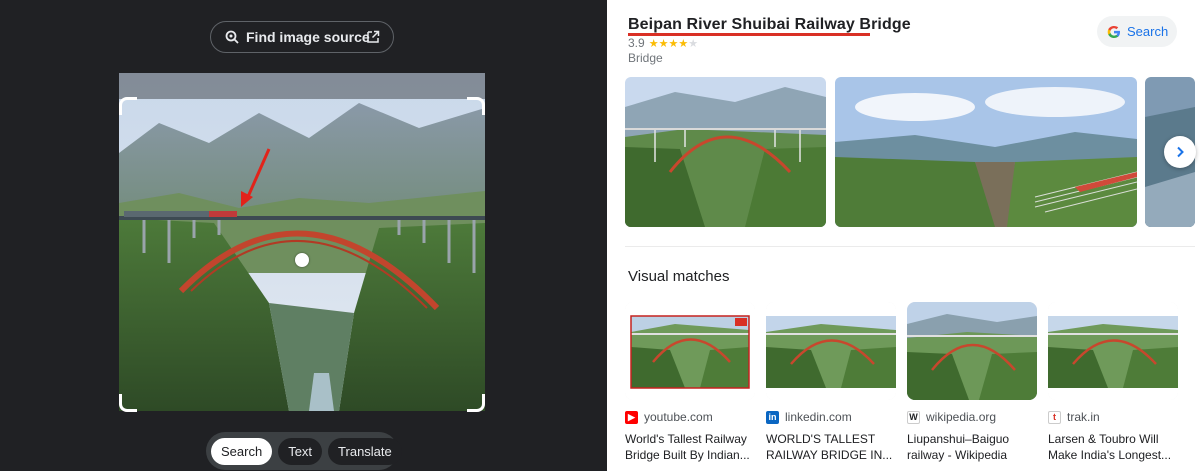 Image resolution: width=1200 pixels, height=471 pixels. What do you see at coordinates (476, 403) in the screenshot?
I see `crop-handle-bottom-right` at bounding box center [476, 403].